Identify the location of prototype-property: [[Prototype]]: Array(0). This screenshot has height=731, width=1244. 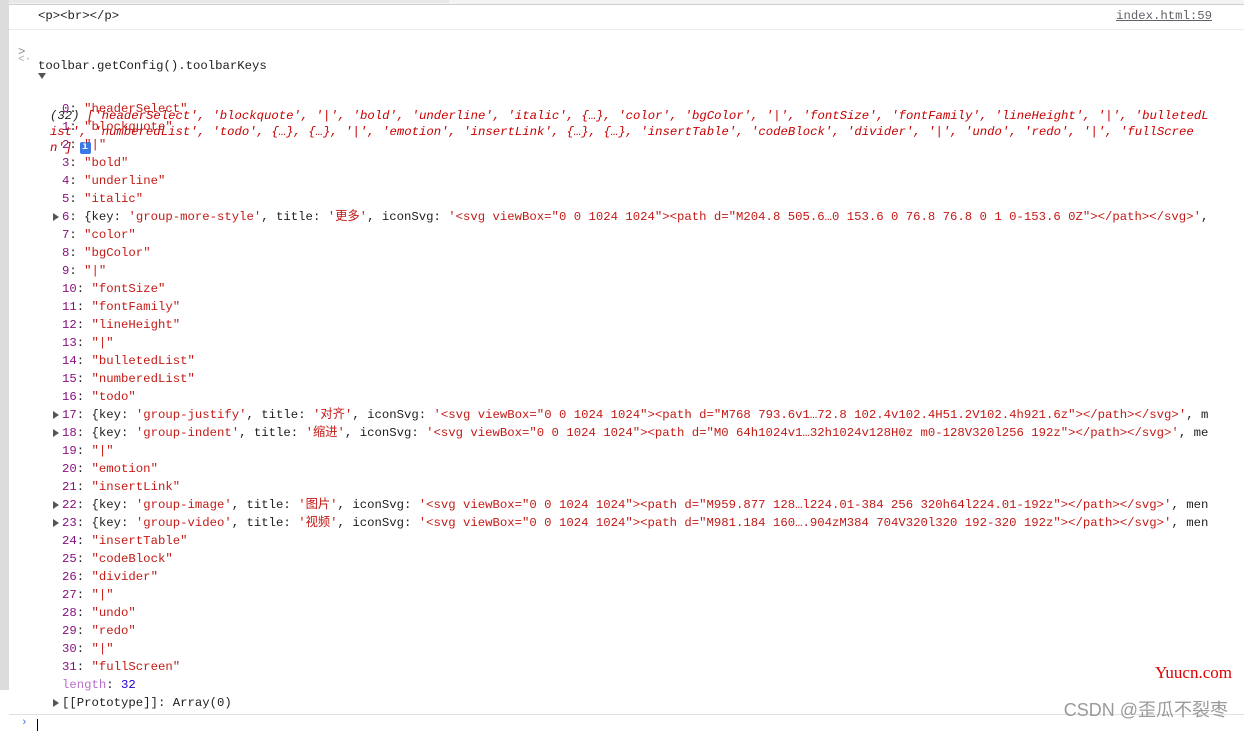
(626, 703).